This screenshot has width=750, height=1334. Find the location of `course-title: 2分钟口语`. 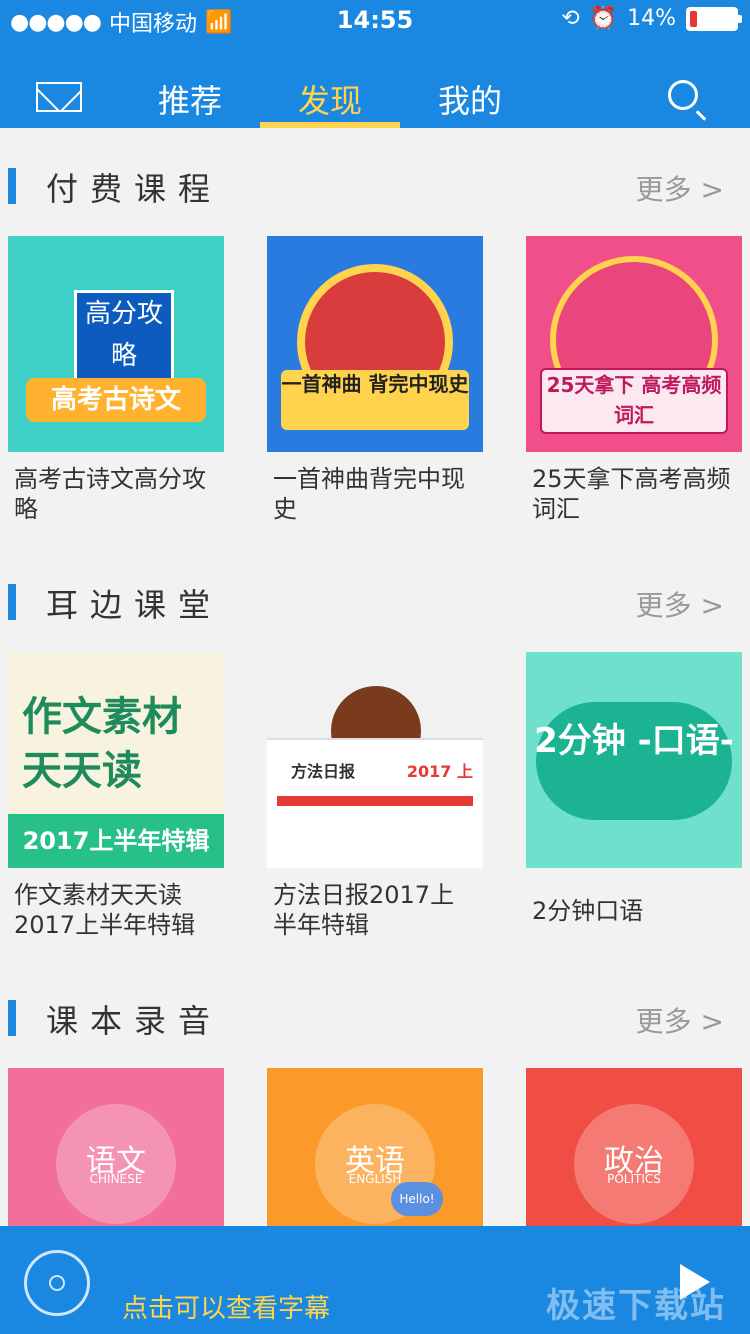

course-title: 2分钟口语 is located at coordinates (588, 911).